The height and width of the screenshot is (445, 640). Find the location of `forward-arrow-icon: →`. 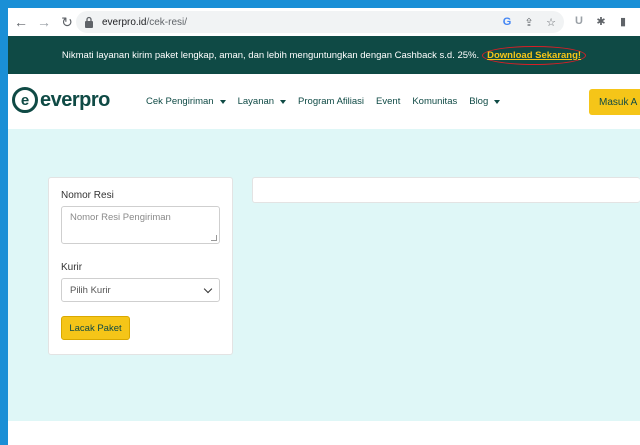

forward-arrow-icon: → is located at coordinates (44, 22).